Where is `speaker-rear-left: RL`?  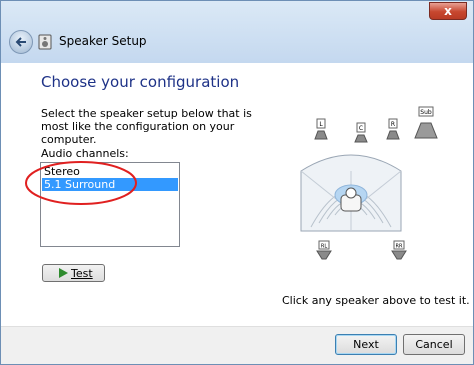
speaker-rear-left: RL is located at coordinates (324, 250).